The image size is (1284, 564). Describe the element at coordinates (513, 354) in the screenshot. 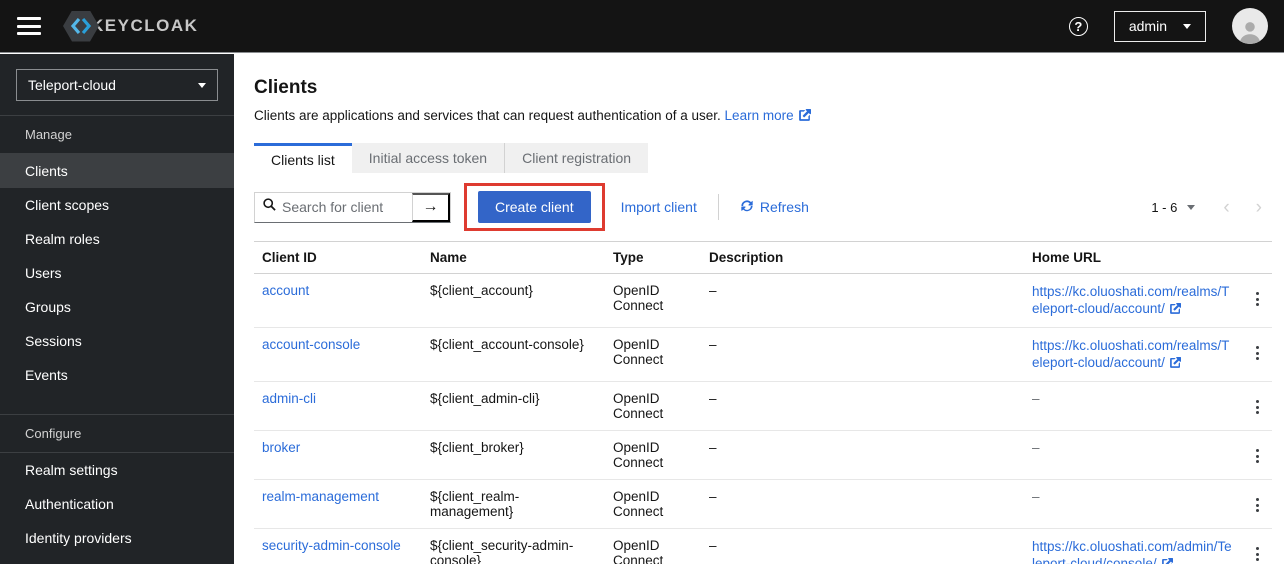

I see `client-name: ${client_account-console}` at that location.